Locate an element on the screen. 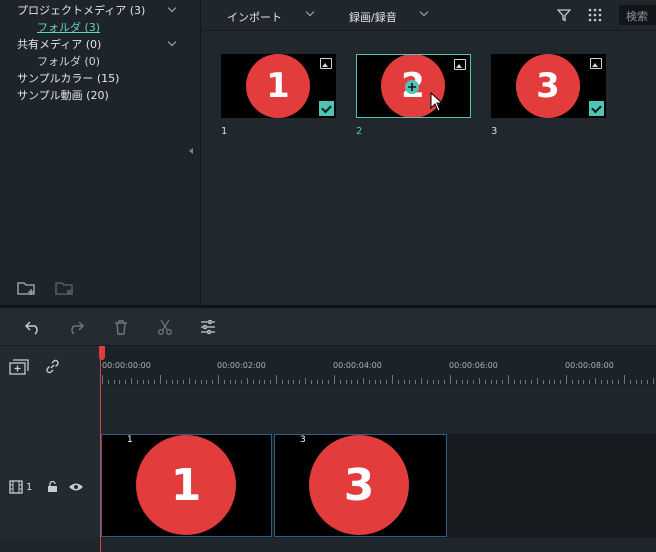 The width and height of the screenshot is (656, 552). link-icon is located at coordinates (52, 366).